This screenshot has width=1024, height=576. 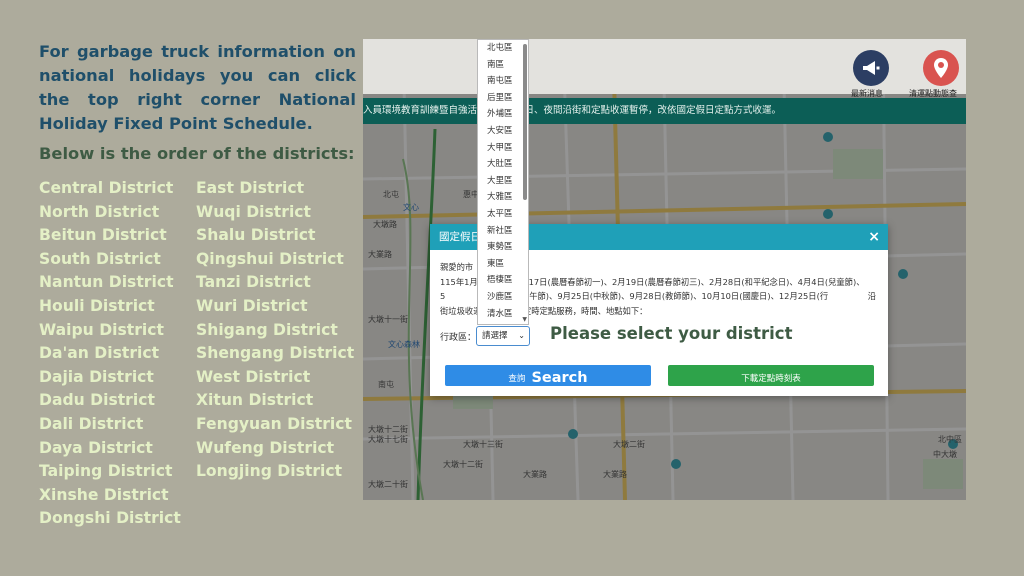 What do you see at coordinates (503, 114) in the screenshot?
I see `dropdown-option: 外埔區` at bounding box center [503, 114].